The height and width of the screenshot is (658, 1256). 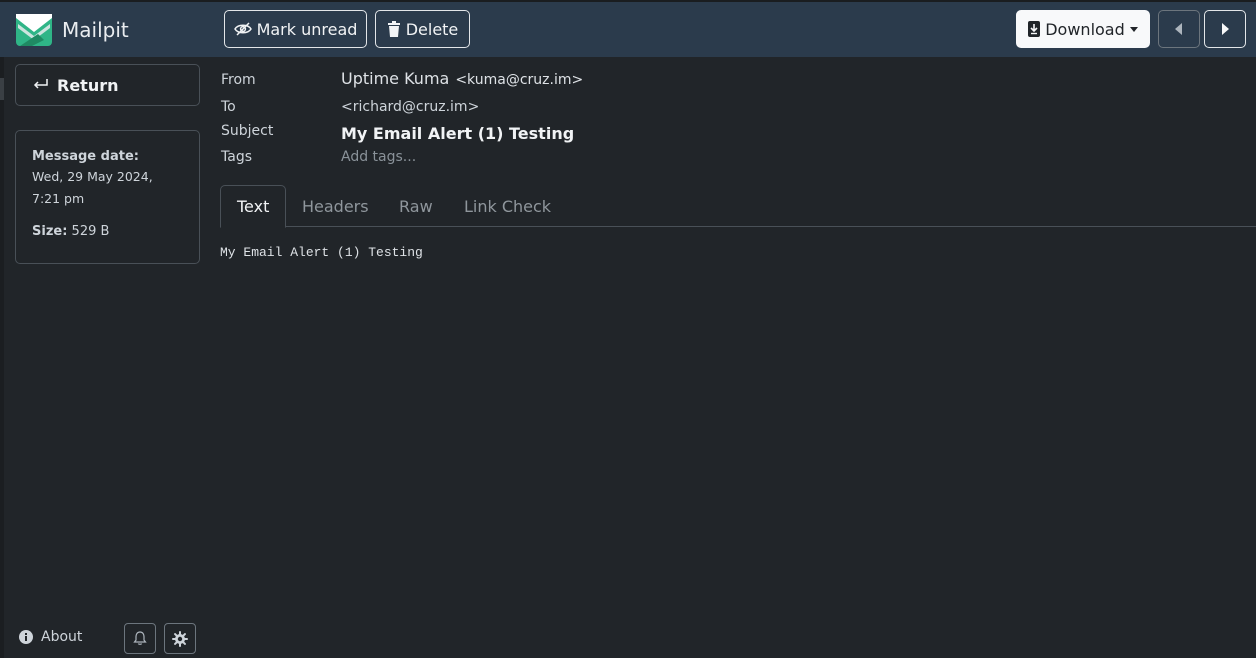 What do you see at coordinates (393, 29) in the screenshot?
I see `trash-icon` at bounding box center [393, 29].